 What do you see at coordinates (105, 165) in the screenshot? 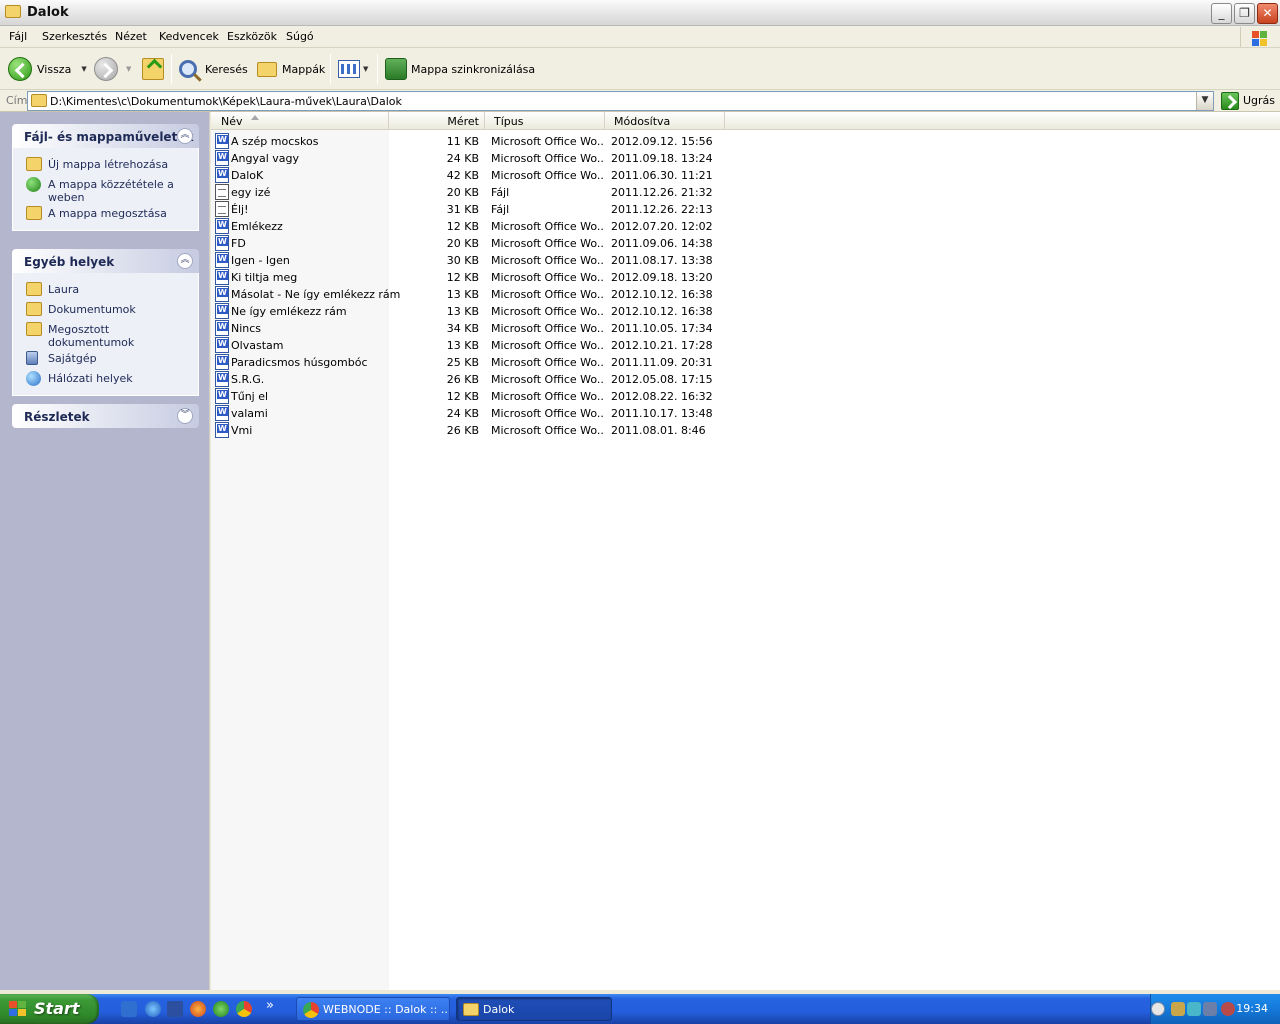
I see `task-new-folder: Új mappa létrehozása` at bounding box center [105, 165].